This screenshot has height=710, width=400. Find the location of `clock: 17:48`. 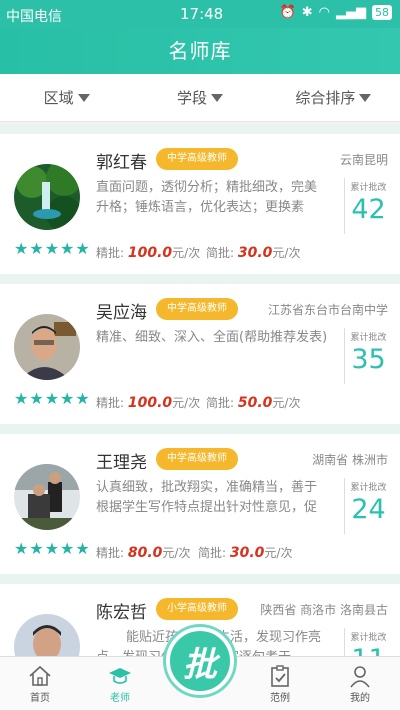

clock: 17:48 is located at coordinates (202, 14).